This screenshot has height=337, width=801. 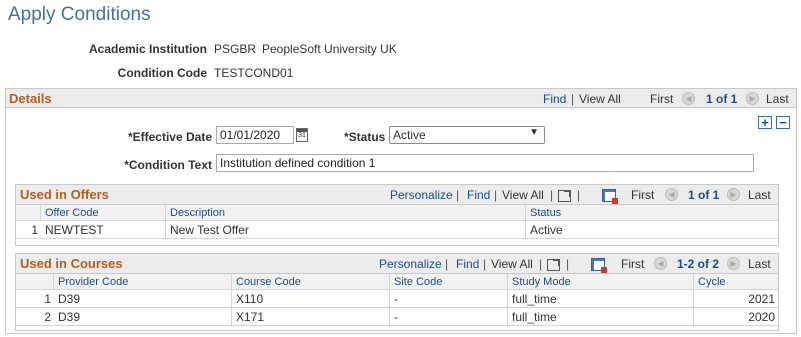 I want to click on institution-name: PeopleSoft University UK, so click(x=329, y=49).